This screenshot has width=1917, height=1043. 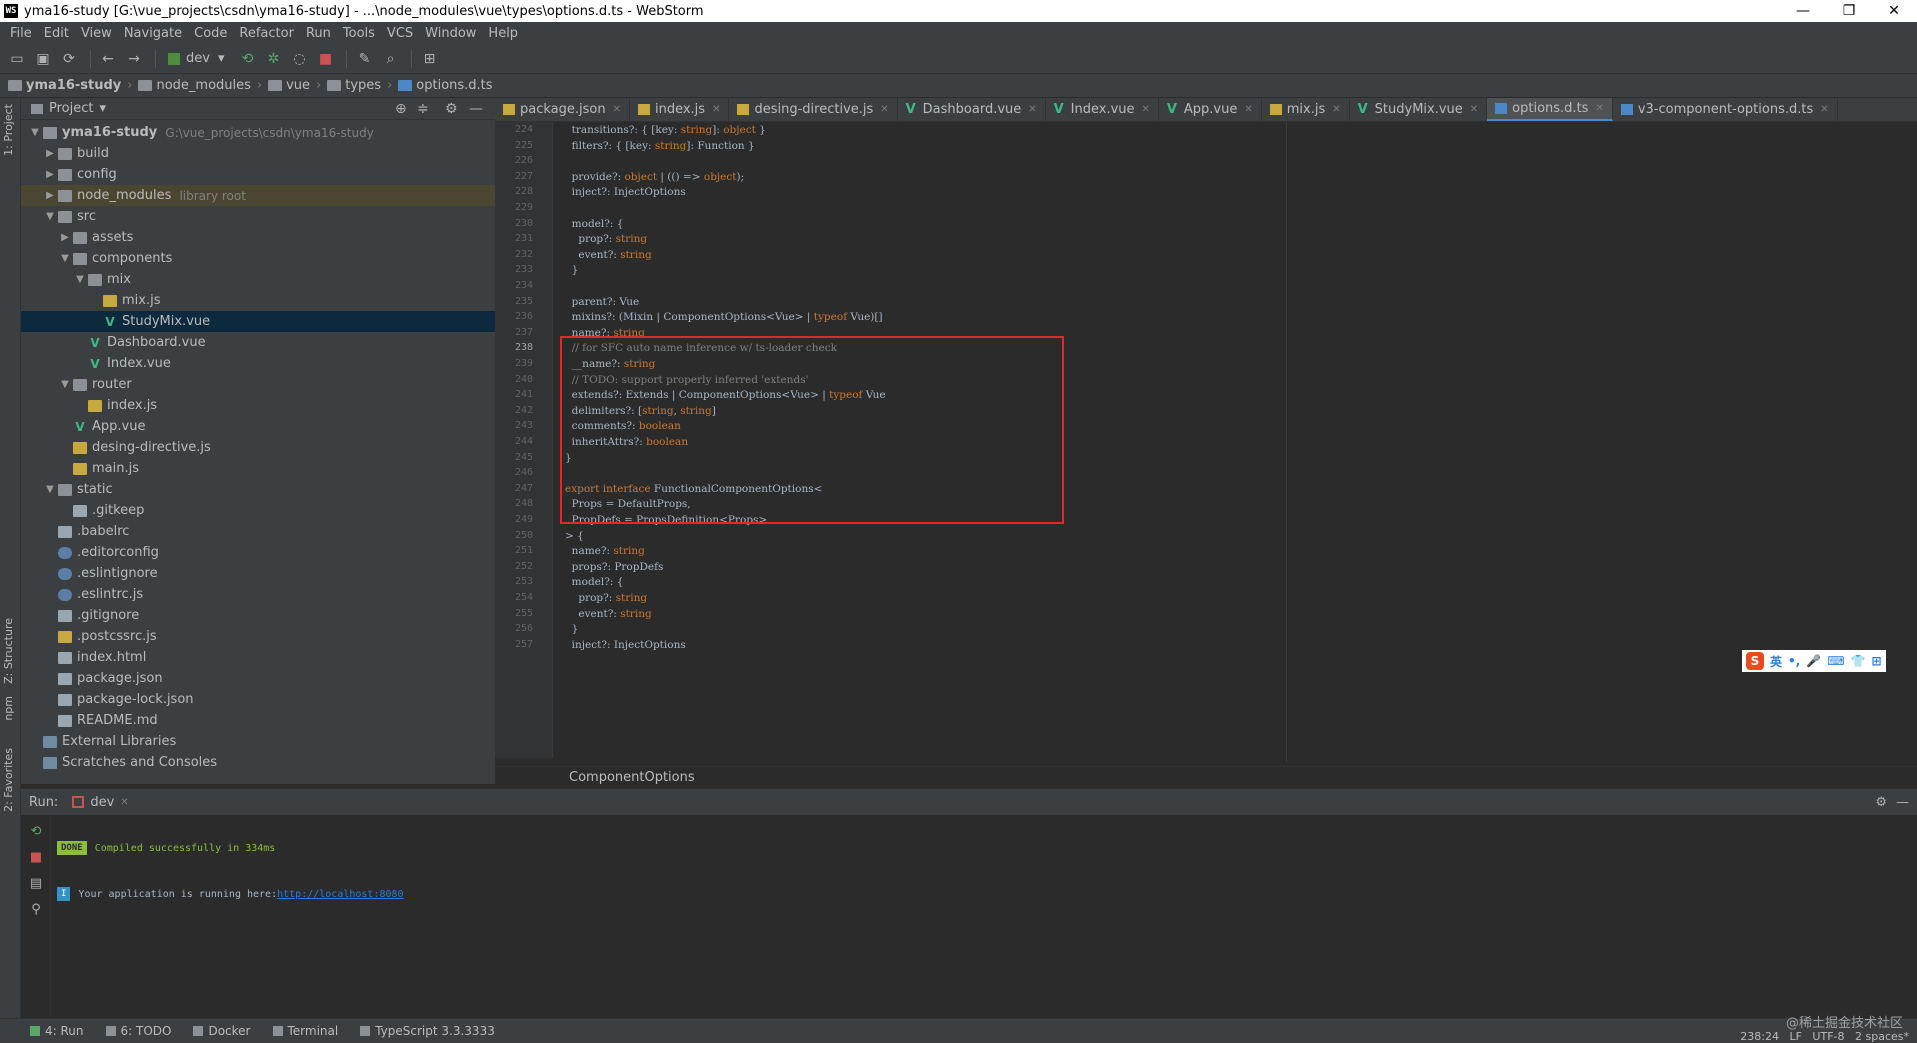 What do you see at coordinates (258, 279) in the screenshot?
I see `tree-item-mix: ▼ mix` at bounding box center [258, 279].